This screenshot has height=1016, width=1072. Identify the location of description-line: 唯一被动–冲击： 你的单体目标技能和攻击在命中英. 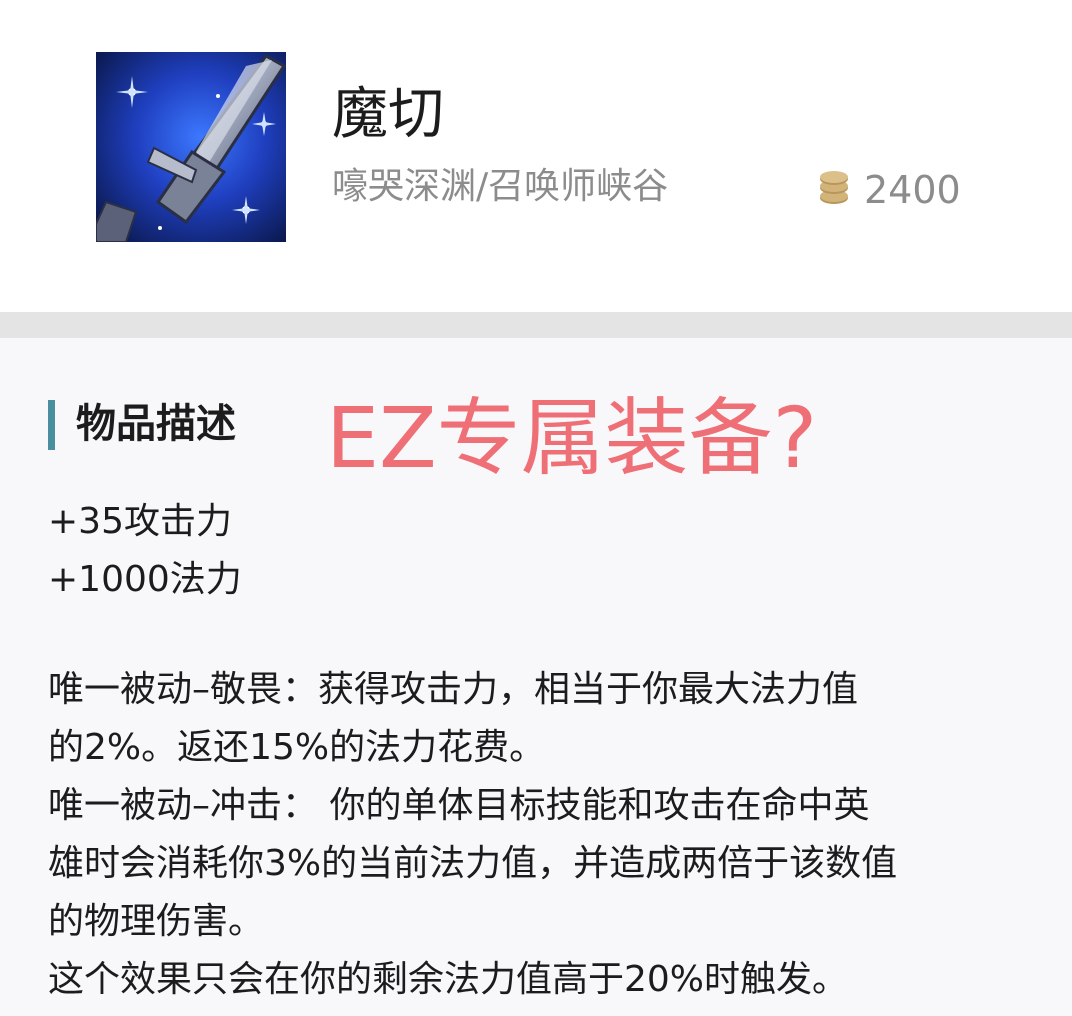
(459, 805).